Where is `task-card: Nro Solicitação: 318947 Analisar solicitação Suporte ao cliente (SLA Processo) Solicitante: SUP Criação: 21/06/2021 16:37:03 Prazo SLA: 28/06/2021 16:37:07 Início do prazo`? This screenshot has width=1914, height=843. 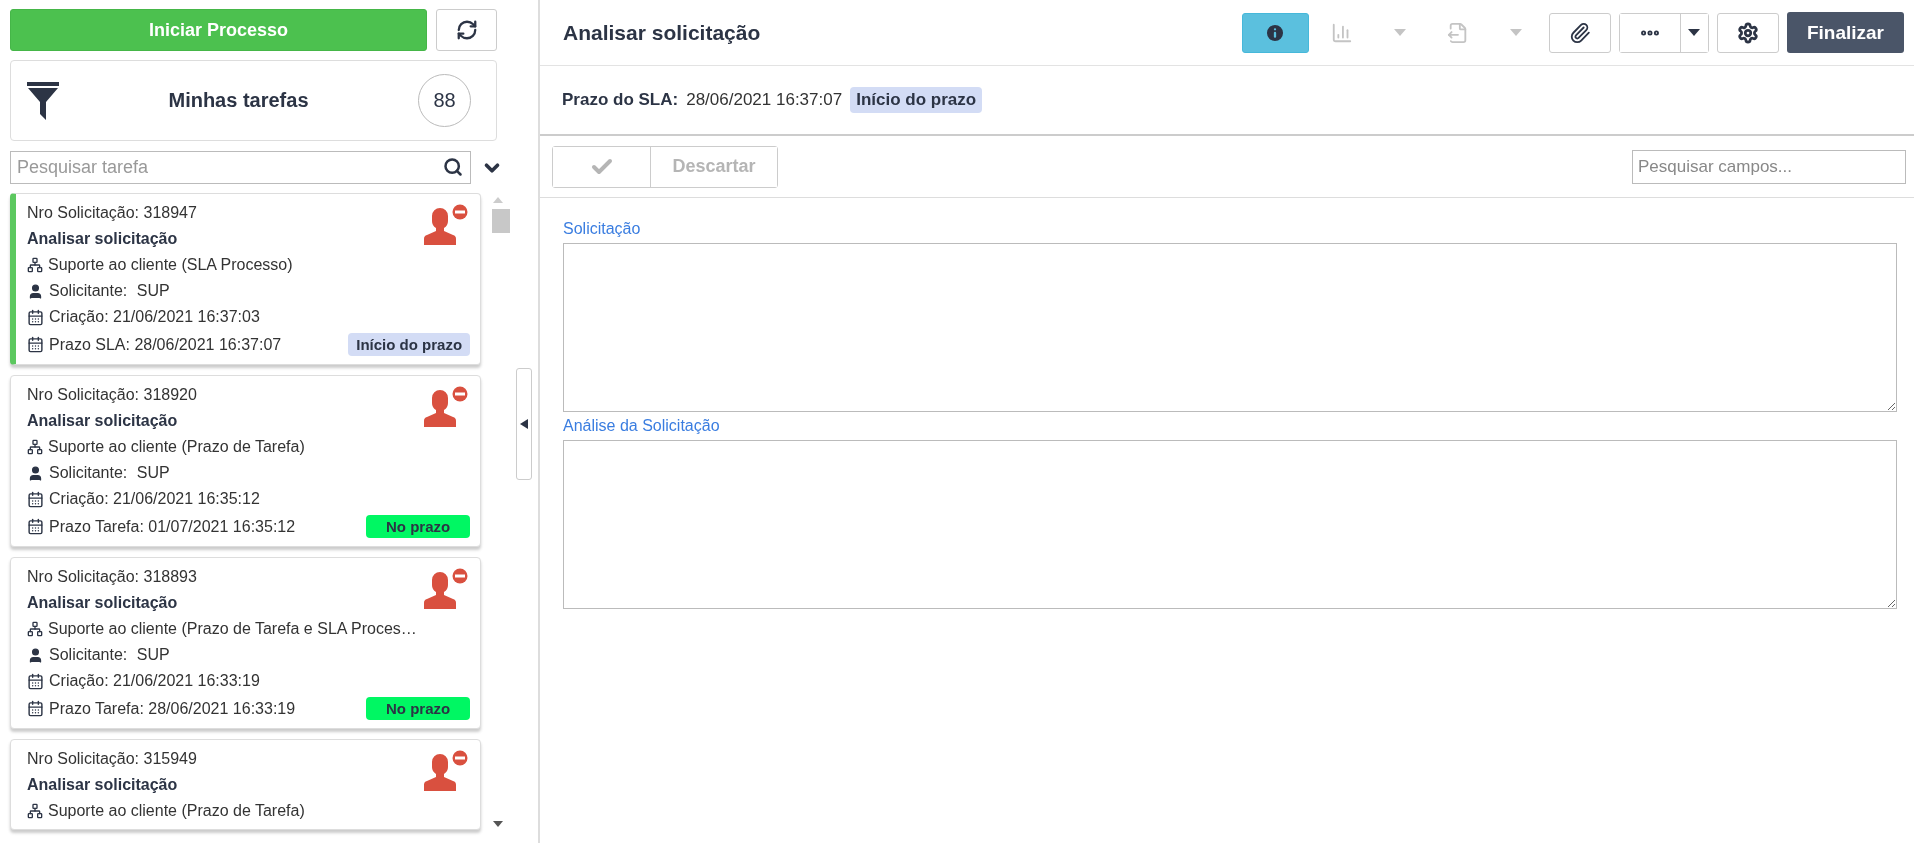 task-card: Nro Solicitação: 318947 Analisar solicitação Suporte ao cliente (SLA Processo) Solicitante: SUP Criação: 21/06/2021 16:37:03 Prazo SLA: 28/06/2021 16:37:07 Início do prazo is located at coordinates (246, 279).